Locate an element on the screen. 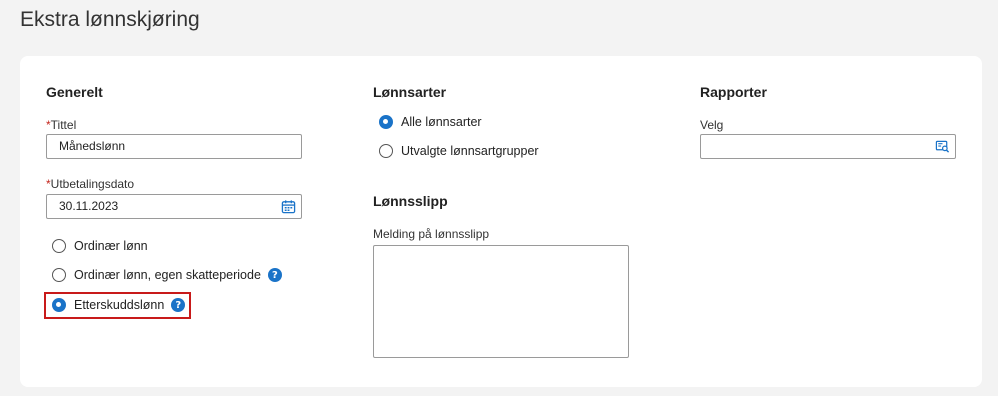  lonnsslipp-heading: Lønnsslipp is located at coordinates (410, 201).